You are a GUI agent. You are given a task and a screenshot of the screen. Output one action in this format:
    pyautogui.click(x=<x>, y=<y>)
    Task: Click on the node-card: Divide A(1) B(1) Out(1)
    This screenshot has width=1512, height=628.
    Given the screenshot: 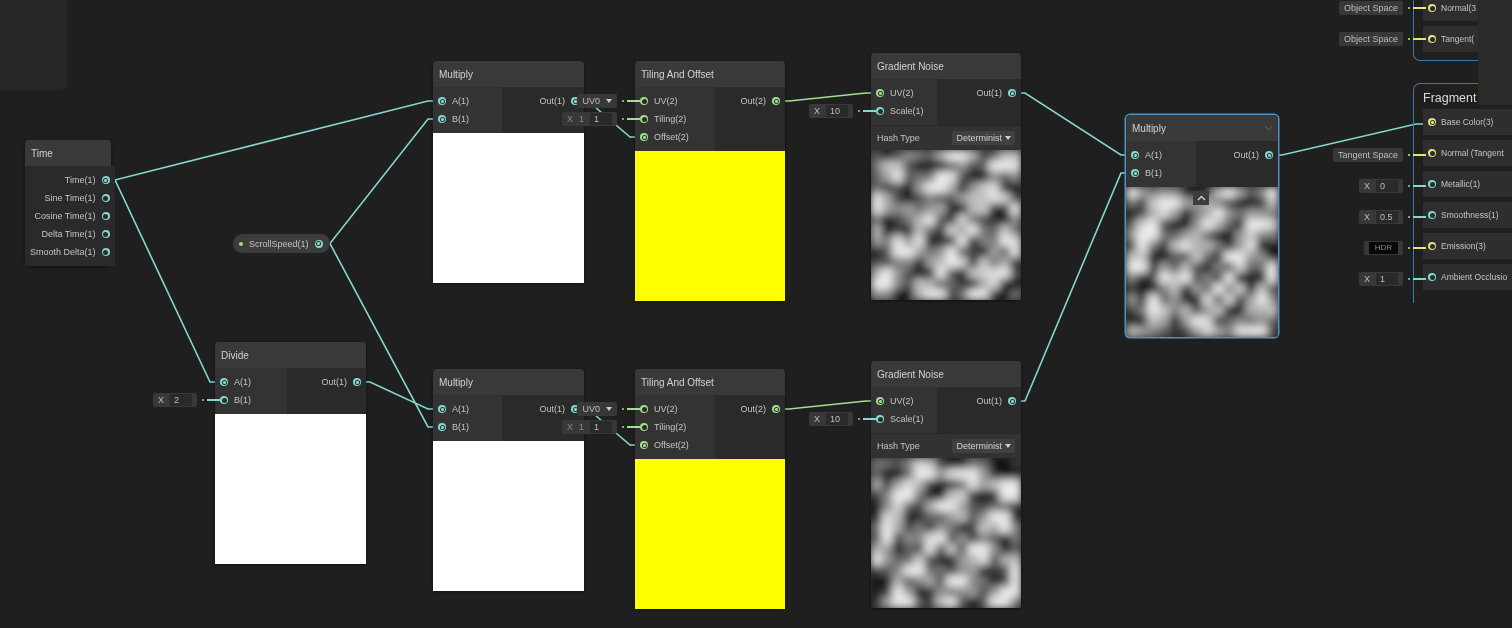 What is the action you would take?
    pyautogui.click(x=290, y=453)
    